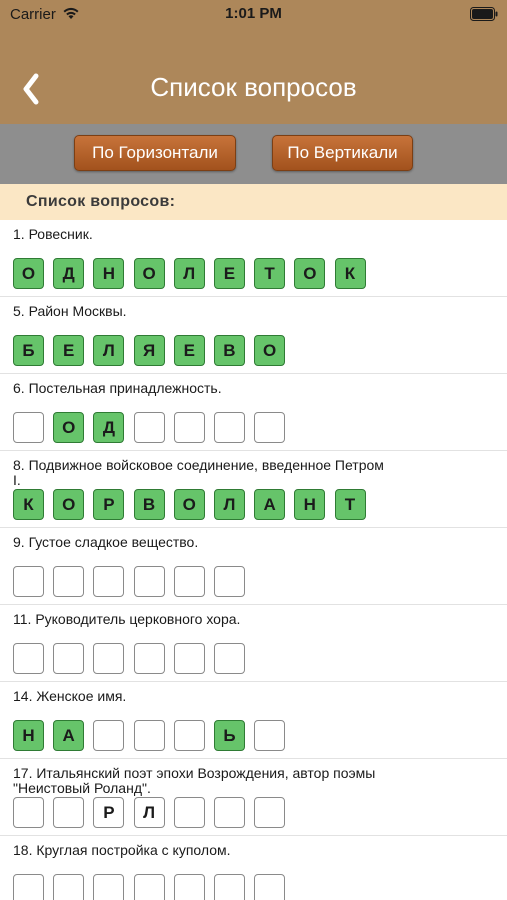 The width and height of the screenshot is (507, 900). Describe the element at coordinates (122, 850) in the screenshot. I see `question-text: 18. Круглая постройка с куполом.` at that location.